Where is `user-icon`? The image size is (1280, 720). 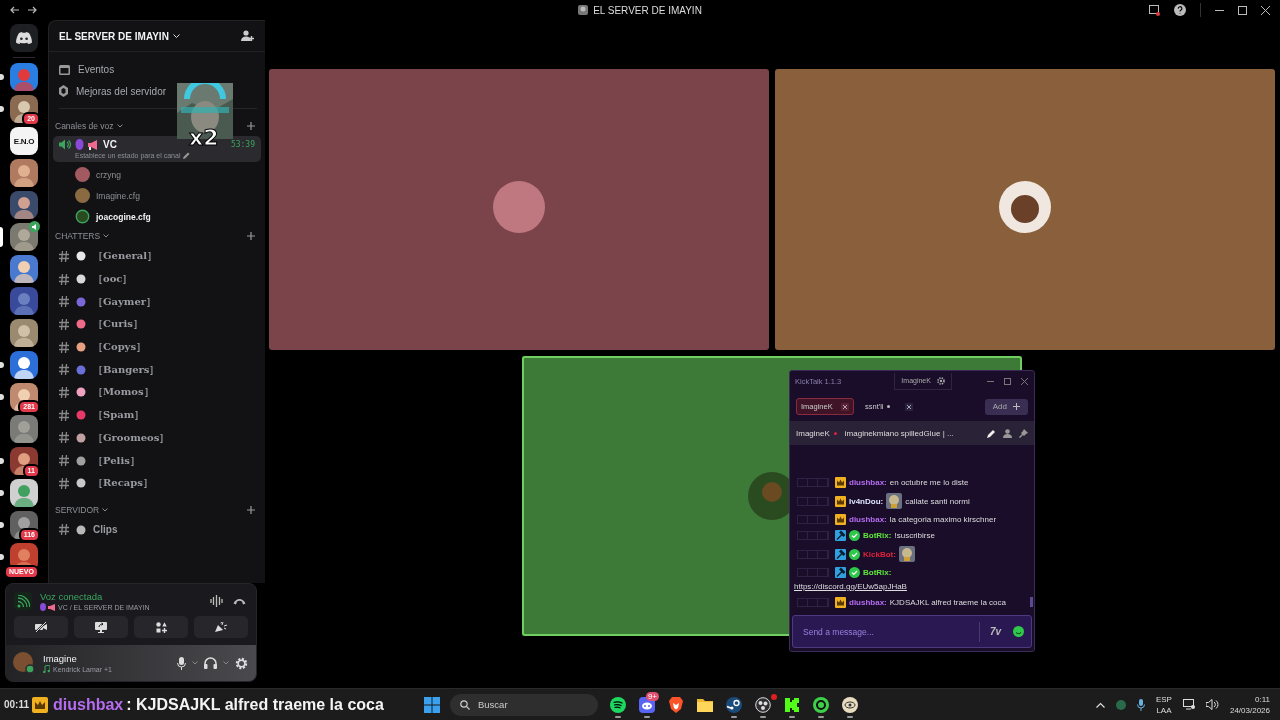 user-icon is located at coordinates (1007, 433).